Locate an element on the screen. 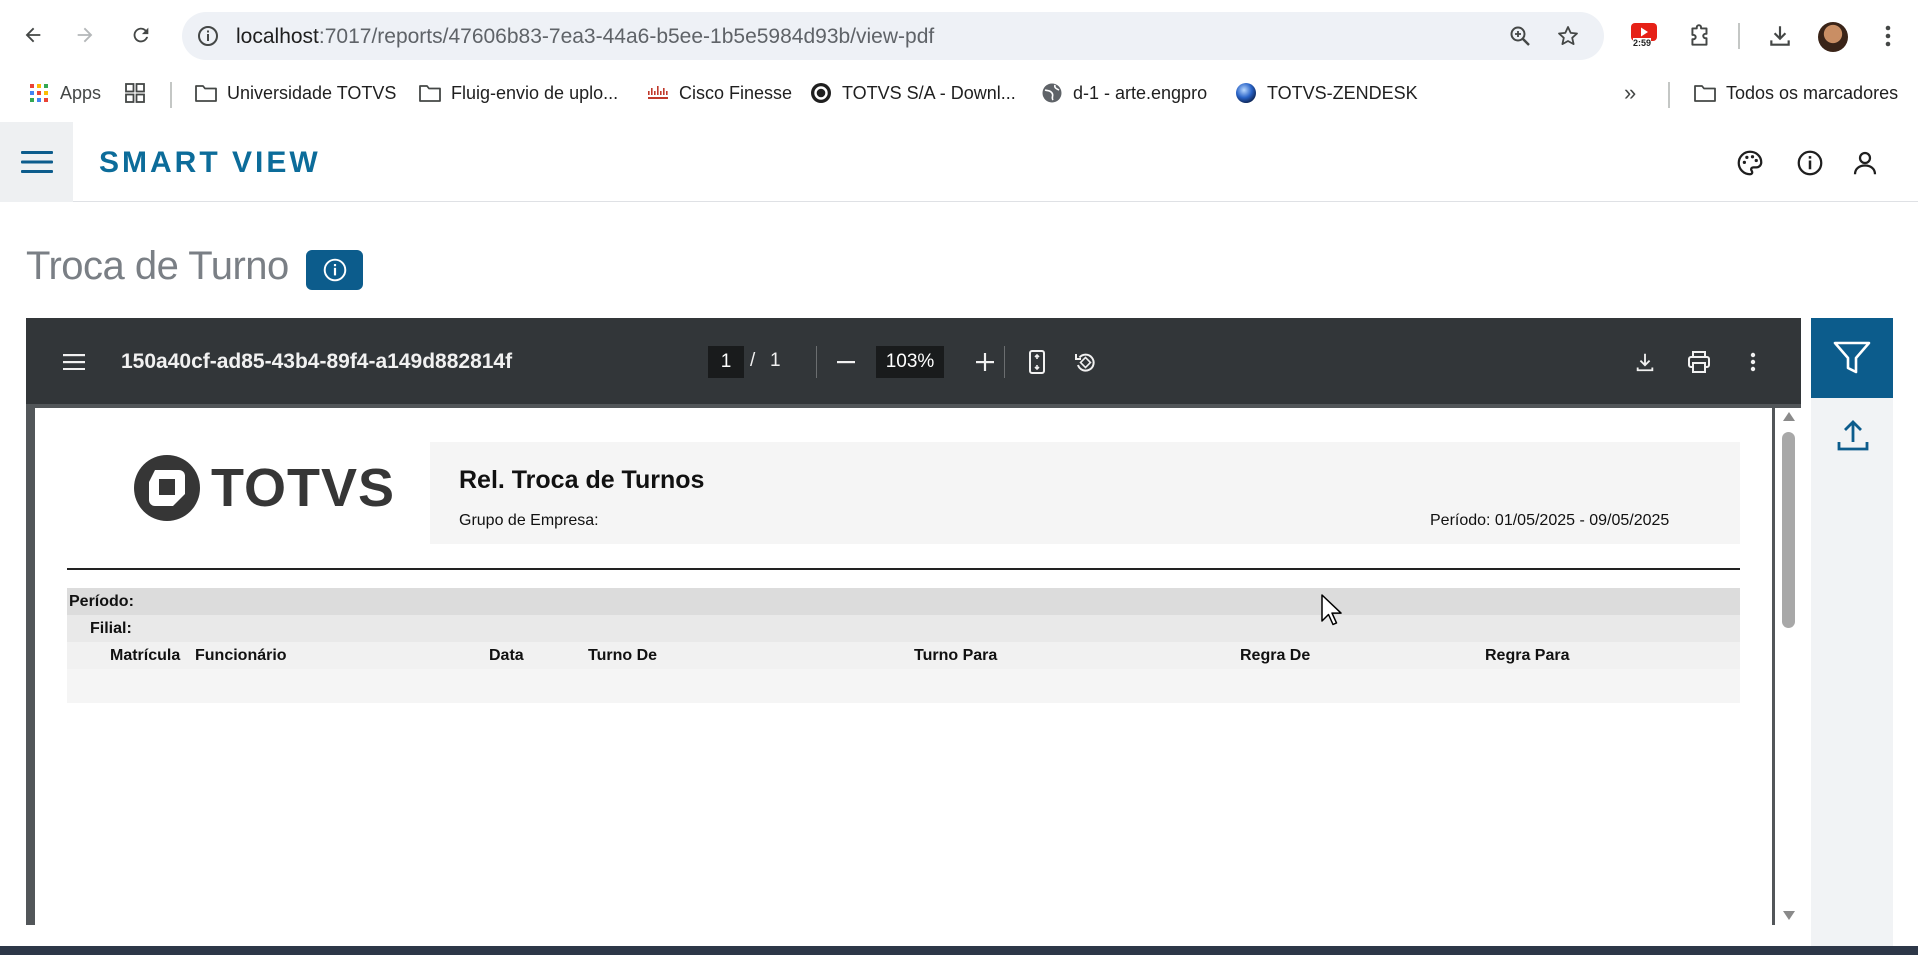  bookmark-label: Todos os marcadores is located at coordinates (1812, 92).